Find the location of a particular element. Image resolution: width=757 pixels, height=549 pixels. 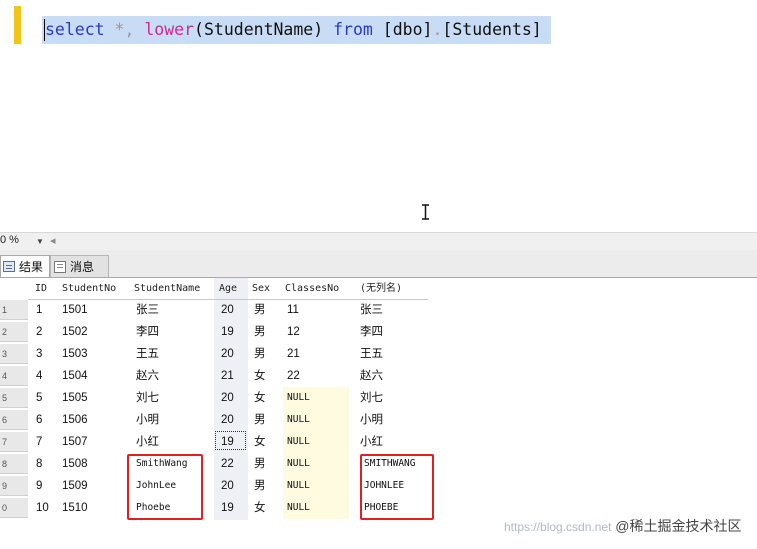

cell-classesno: 11 is located at coordinates (293, 310).